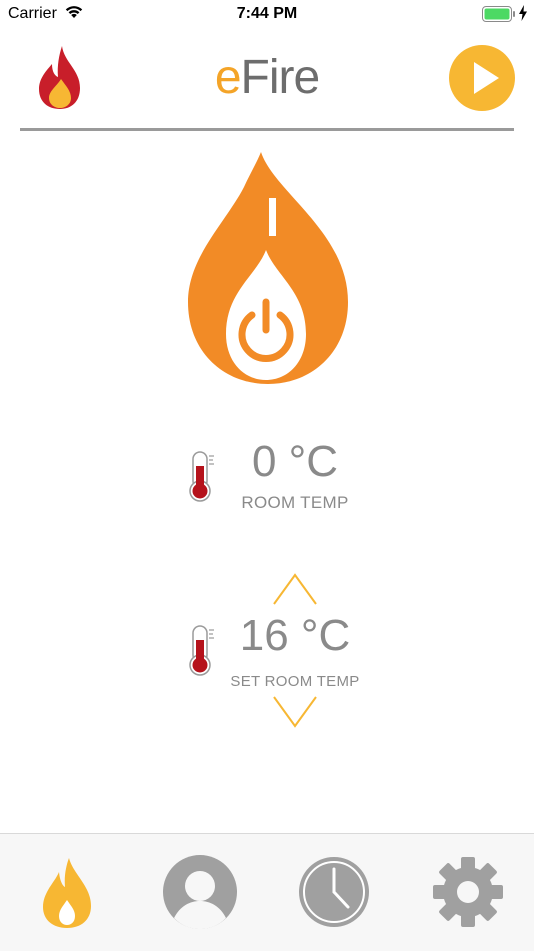 The width and height of the screenshot is (534, 951). What do you see at coordinates (268, 268) in the screenshot?
I see `power-button` at bounding box center [268, 268].